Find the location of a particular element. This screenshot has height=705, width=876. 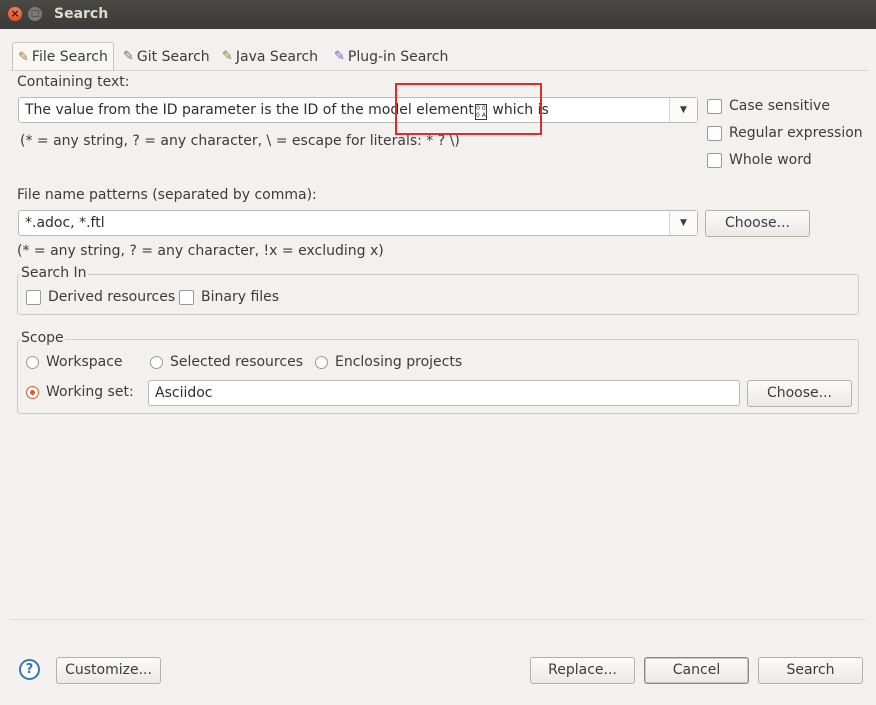

tab-file-search: ✎ File Search is located at coordinates (63, 56).